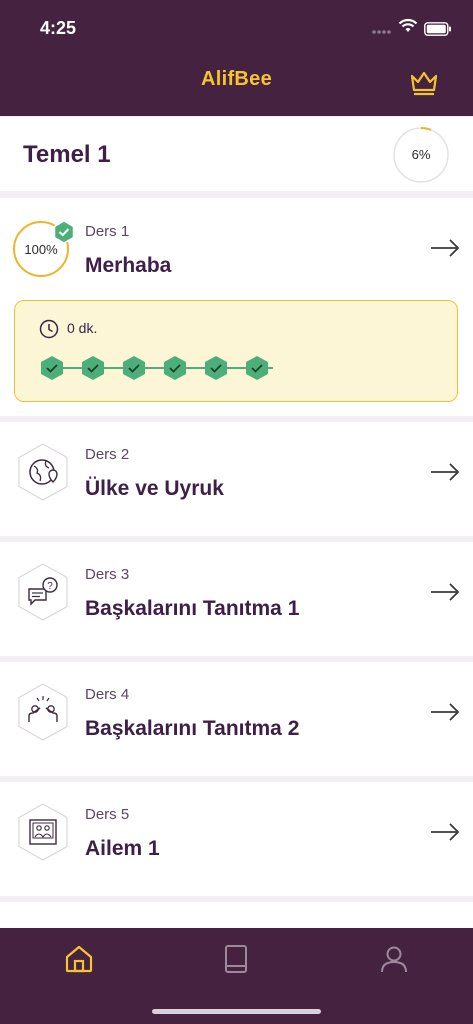 This screenshot has height=1024, width=473. What do you see at coordinates (154, 488) in the screenshot?
I see `lesson-title: Ülke ve Uyruk` at bounding box center [154, 488].